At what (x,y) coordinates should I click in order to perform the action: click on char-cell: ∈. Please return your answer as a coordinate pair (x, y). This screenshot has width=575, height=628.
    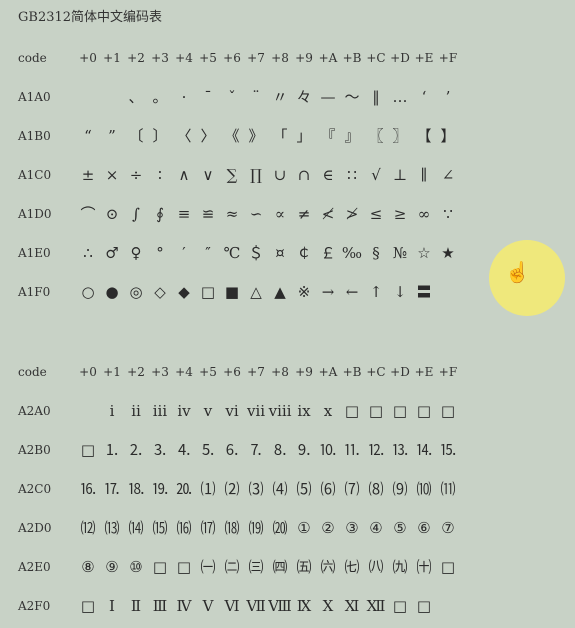
    Looking at the image, I should click on (328, 174).